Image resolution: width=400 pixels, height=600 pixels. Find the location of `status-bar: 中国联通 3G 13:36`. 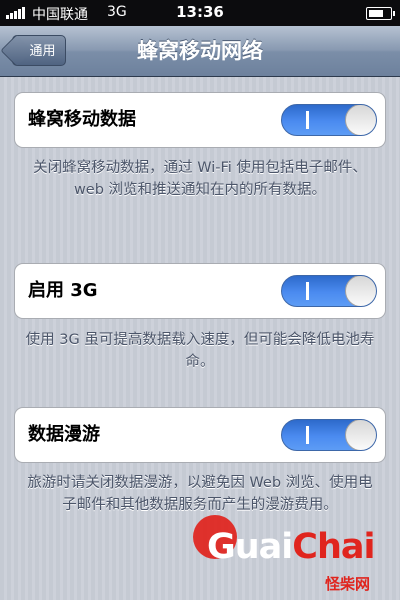

status-bar: 中国联通 3G 13:36 is located at coordinates (200, 13).